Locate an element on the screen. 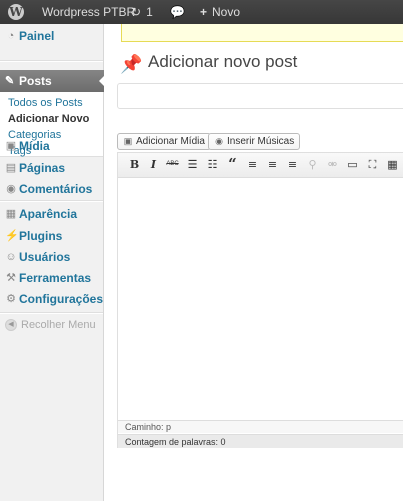  blockquote-button: “ is located at coordinates (232, 164).